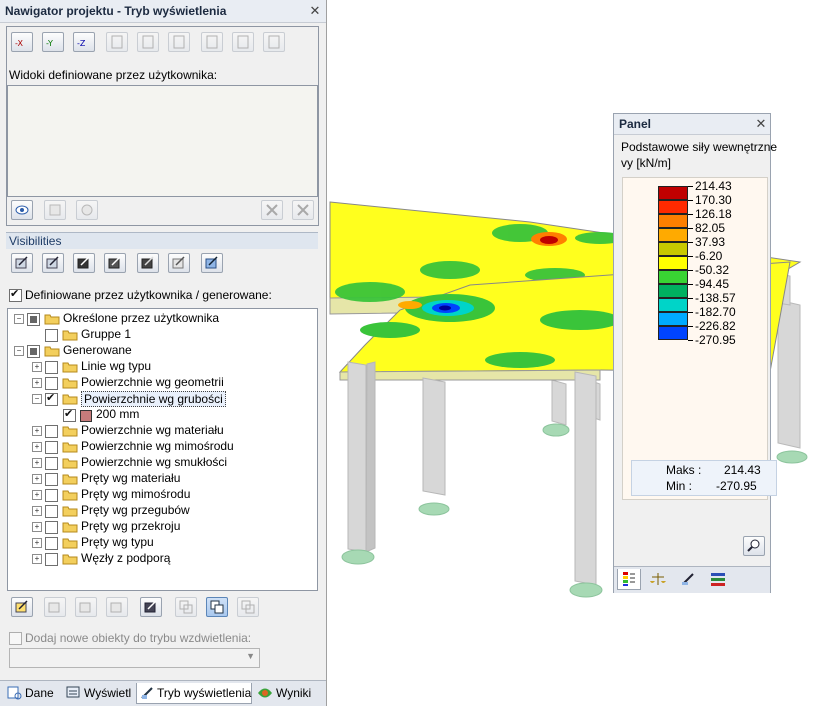  Describe the element at coordinates (22, 607) in the screenshot. I see `visibility-action-1-button` at that location.